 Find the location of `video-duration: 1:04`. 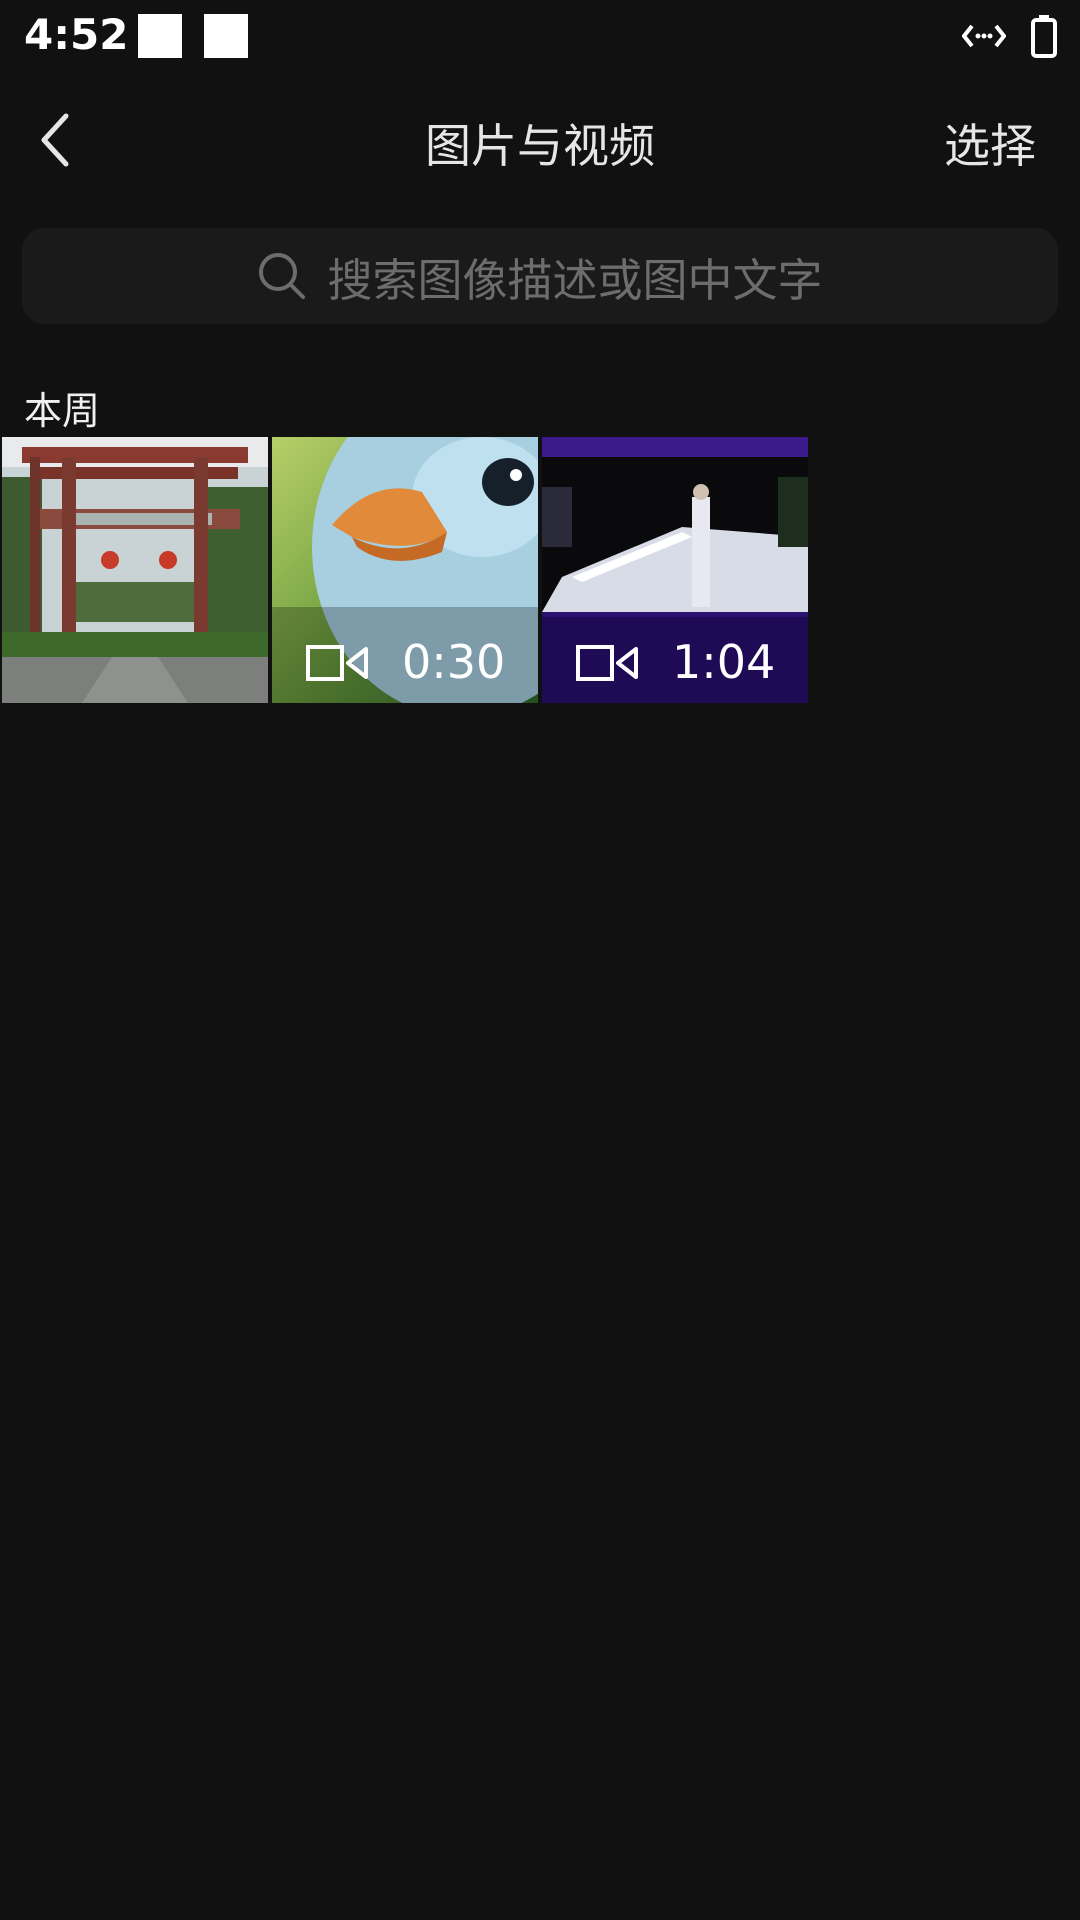

video-duration: 1:04 is located at coordinates (724, 662).